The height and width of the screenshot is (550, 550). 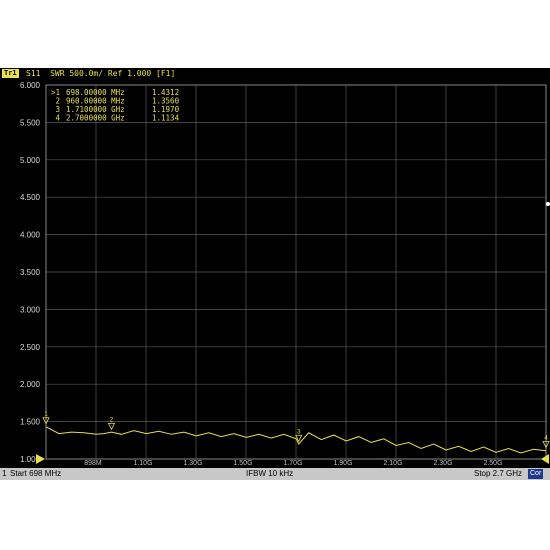 I want to click on y-tick-label: 6.000, so click(x=30, y=85).